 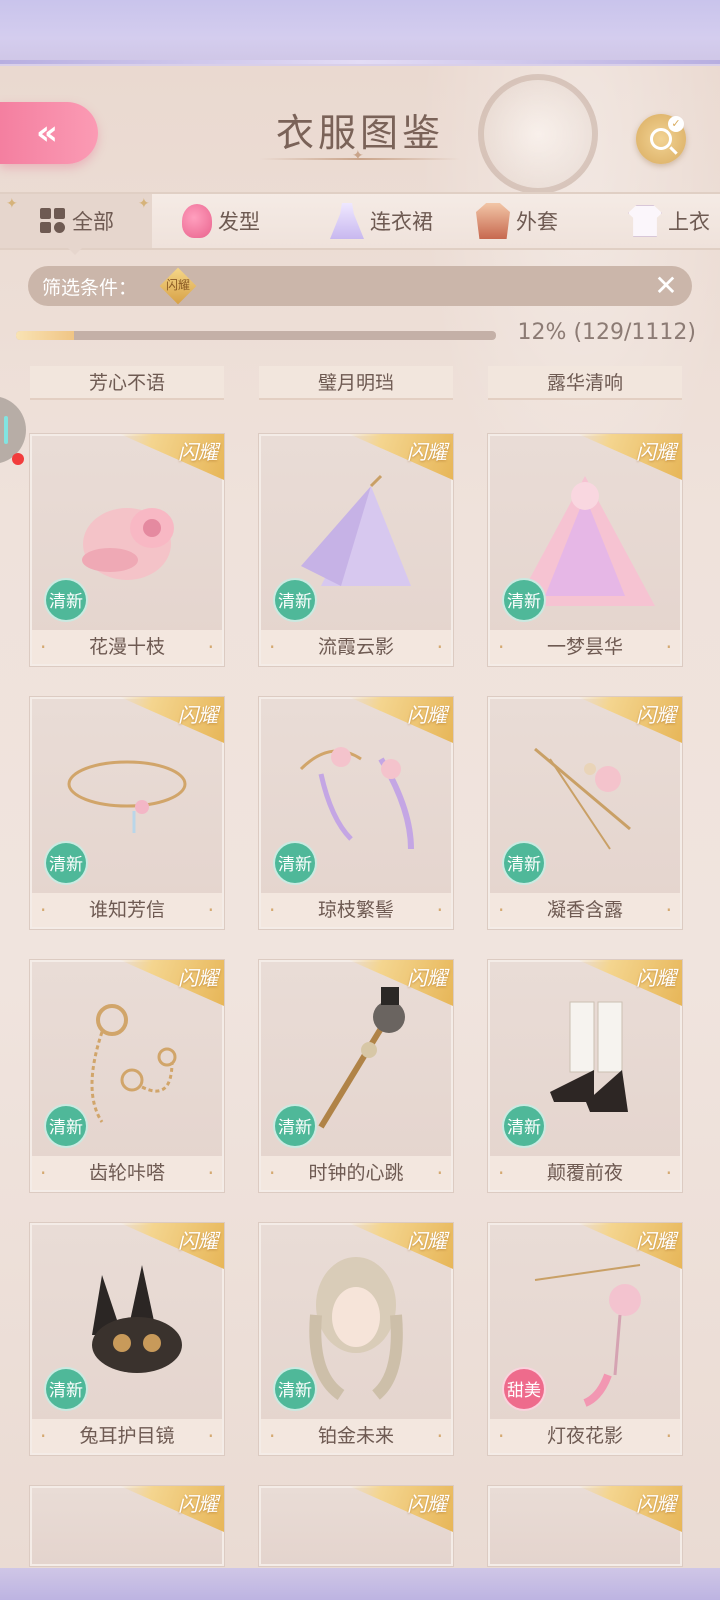 What do you see at coordinates (401, 222) in the screenshot?
I see `tab-label: 连衣裙` at bounding box center [401, 222].